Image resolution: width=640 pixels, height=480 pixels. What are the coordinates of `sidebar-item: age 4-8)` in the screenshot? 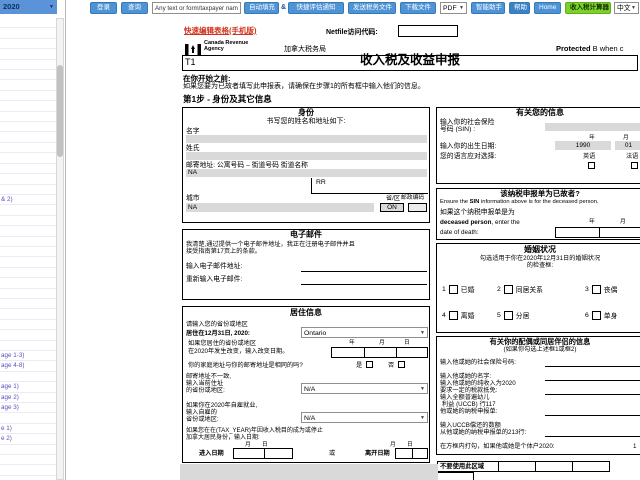 It's located at (28, 366).